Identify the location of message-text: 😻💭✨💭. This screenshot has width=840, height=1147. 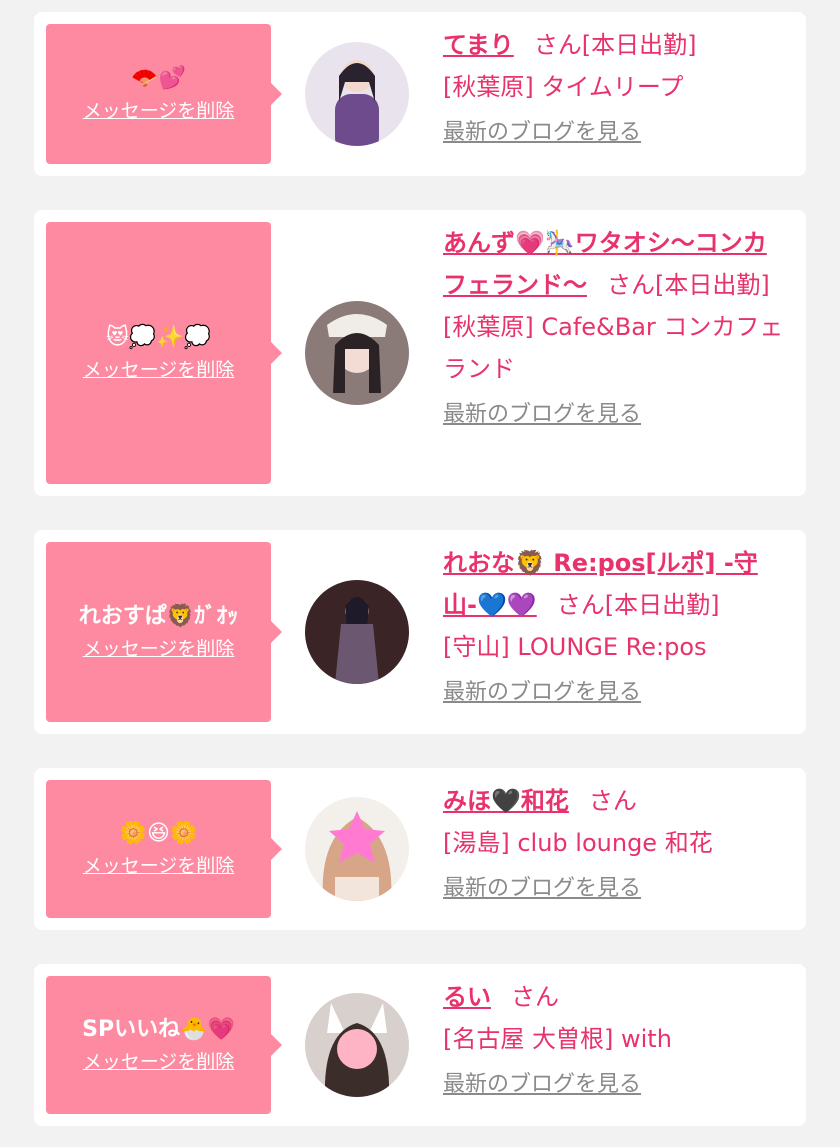
(158, 337).